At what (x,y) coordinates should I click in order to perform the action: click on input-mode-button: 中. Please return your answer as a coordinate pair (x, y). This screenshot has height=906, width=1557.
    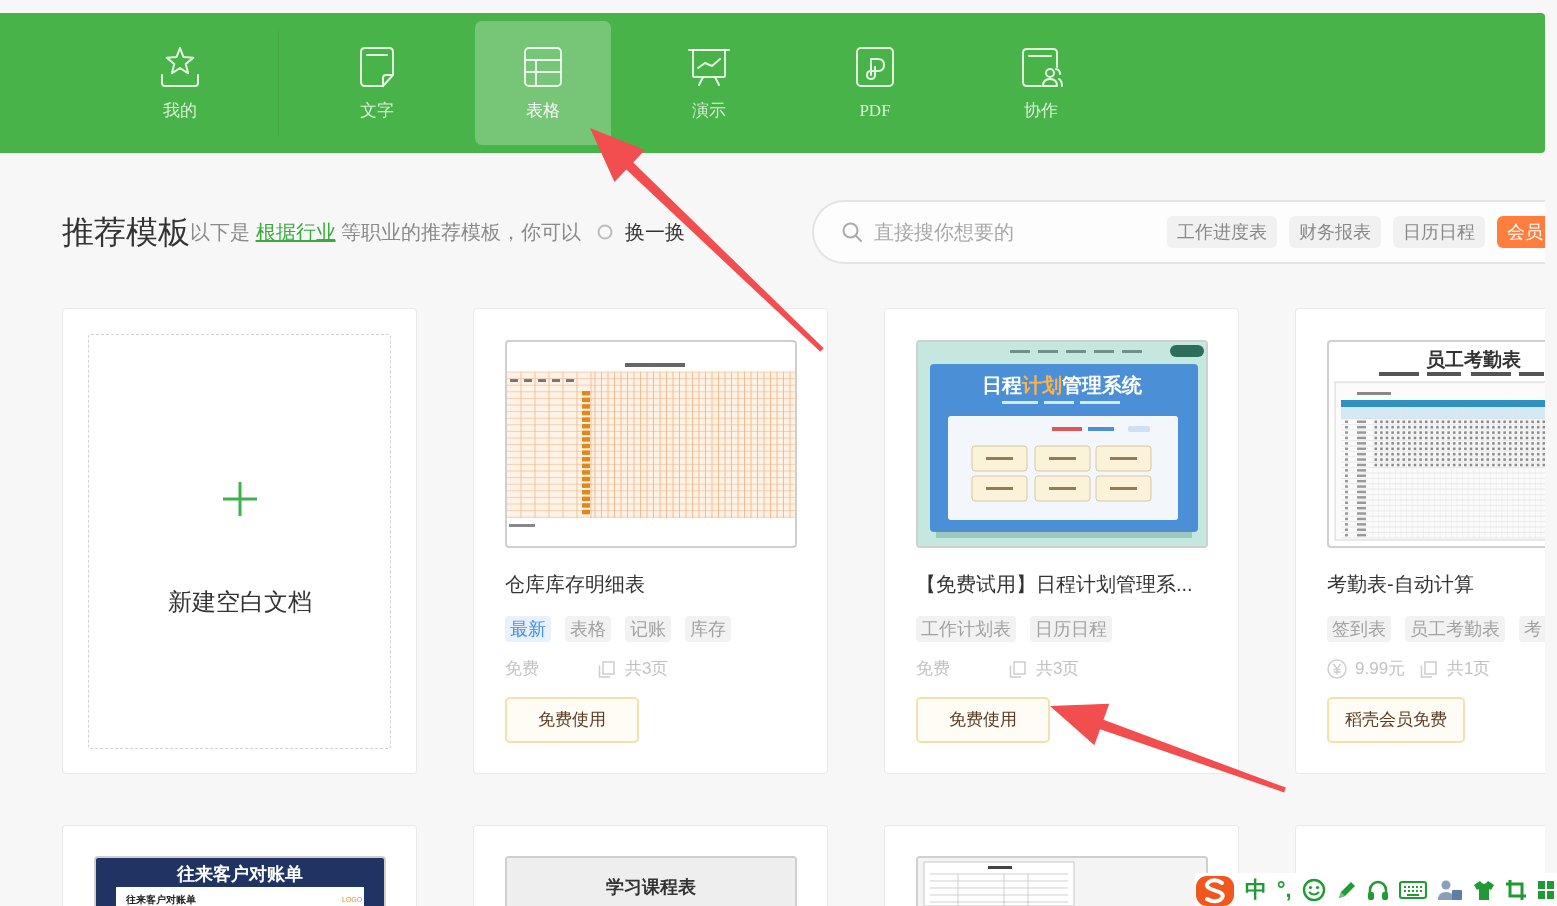
    Looking at the image, I should click on (1255, 889).